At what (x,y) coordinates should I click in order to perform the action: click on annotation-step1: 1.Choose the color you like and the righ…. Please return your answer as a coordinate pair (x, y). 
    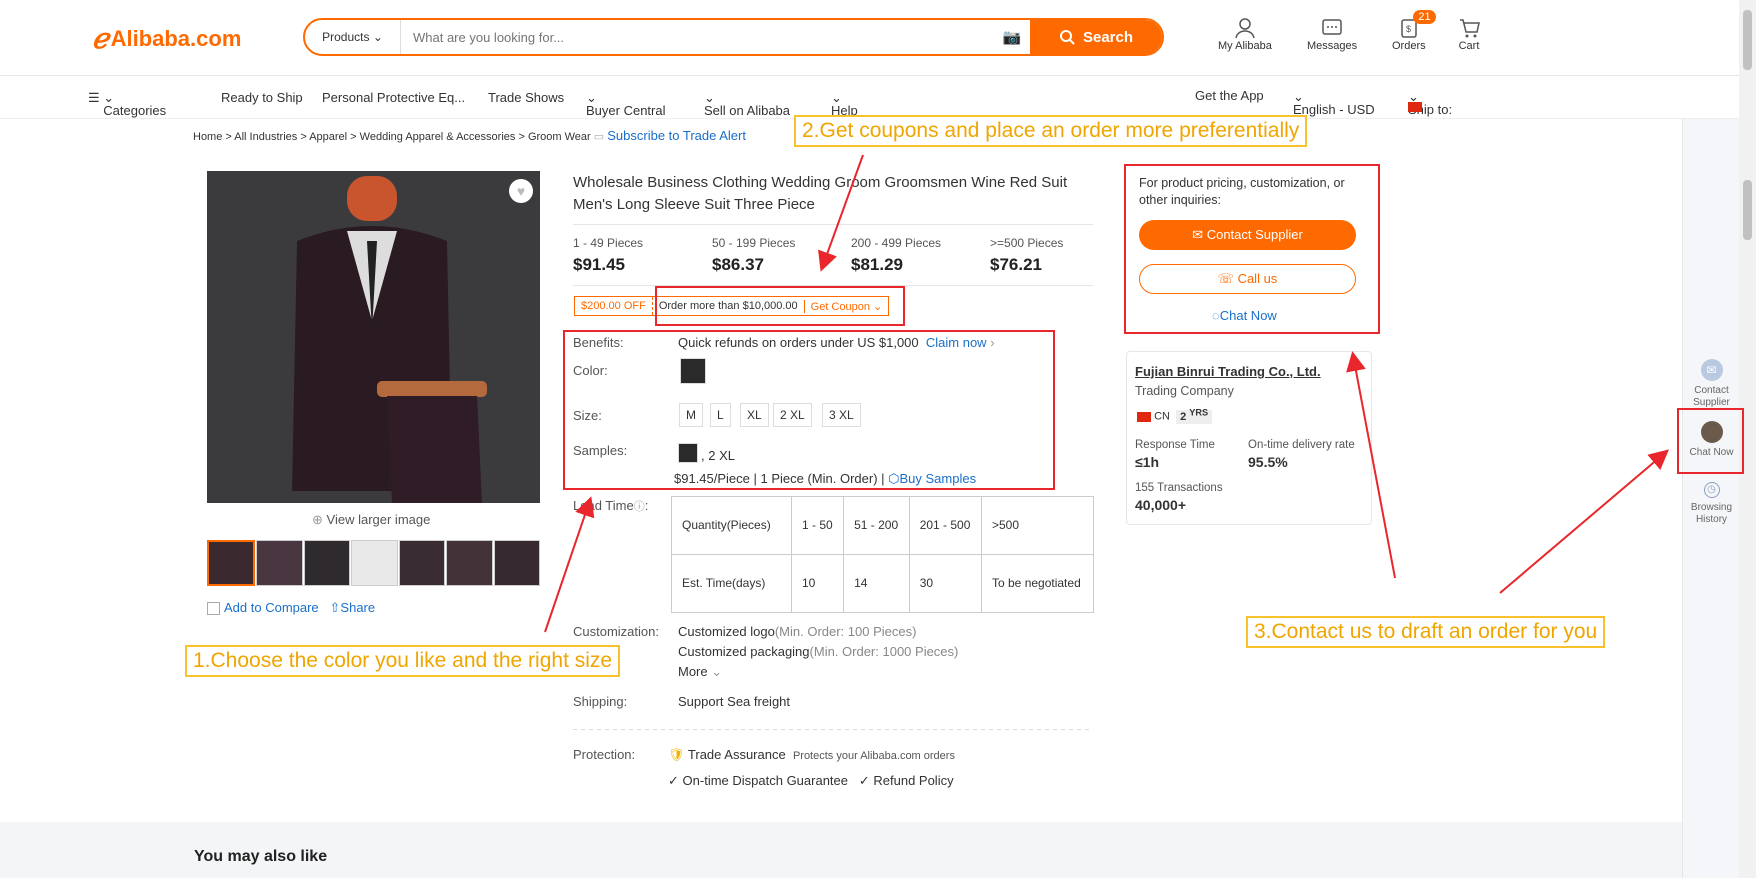
    Looking at the image, I should click on (403, 661).